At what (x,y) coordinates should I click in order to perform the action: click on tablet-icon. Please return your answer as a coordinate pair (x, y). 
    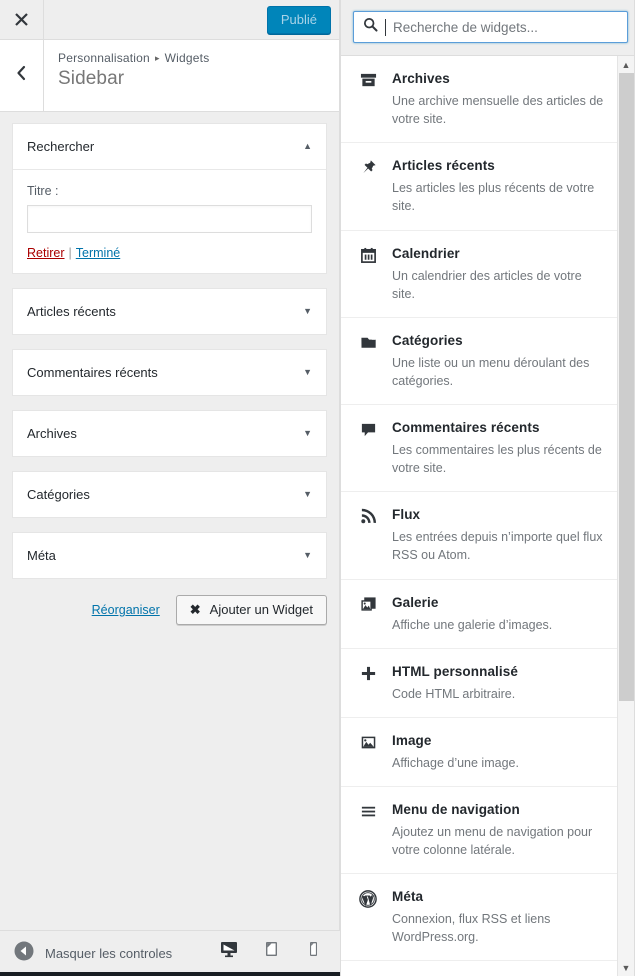
    Looking at the image, I should click on (271, 951).